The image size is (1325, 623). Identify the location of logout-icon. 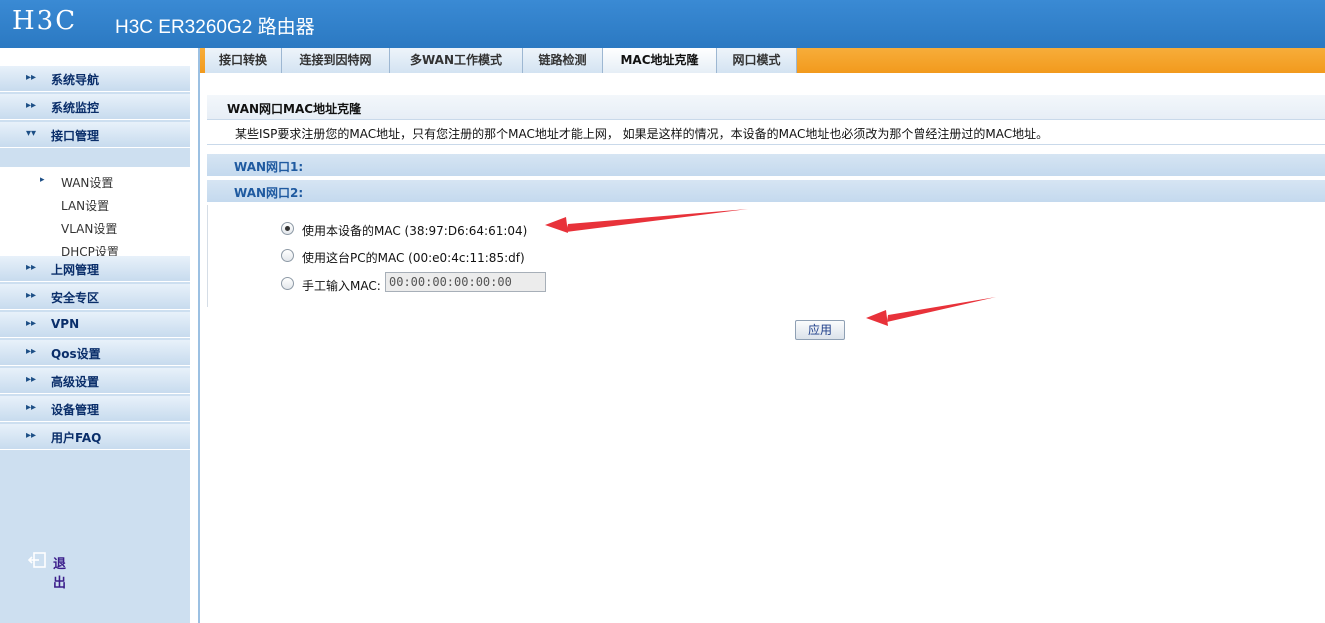
(37, 560).